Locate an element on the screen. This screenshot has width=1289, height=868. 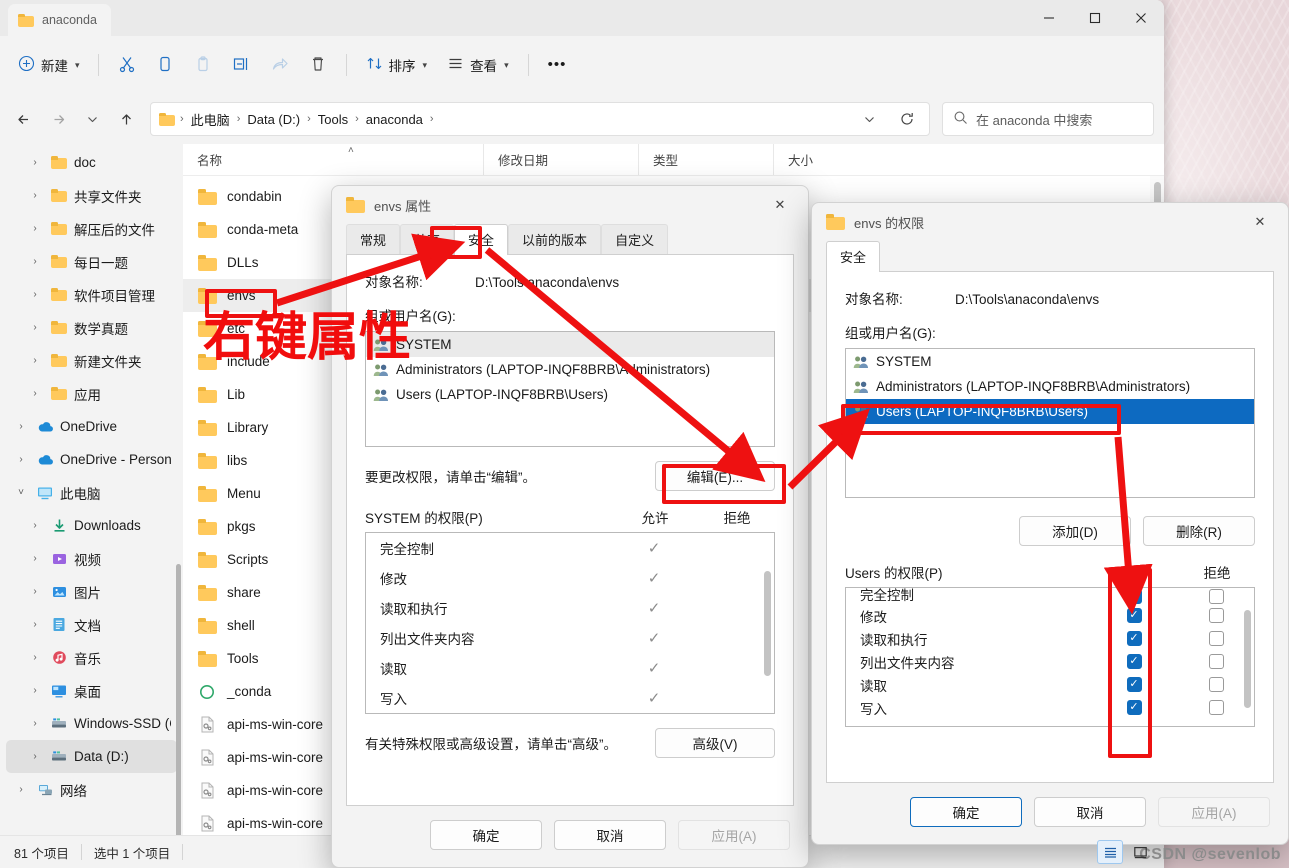
column-header-name: 名称 ˄ is located at coordinates (333, 159).